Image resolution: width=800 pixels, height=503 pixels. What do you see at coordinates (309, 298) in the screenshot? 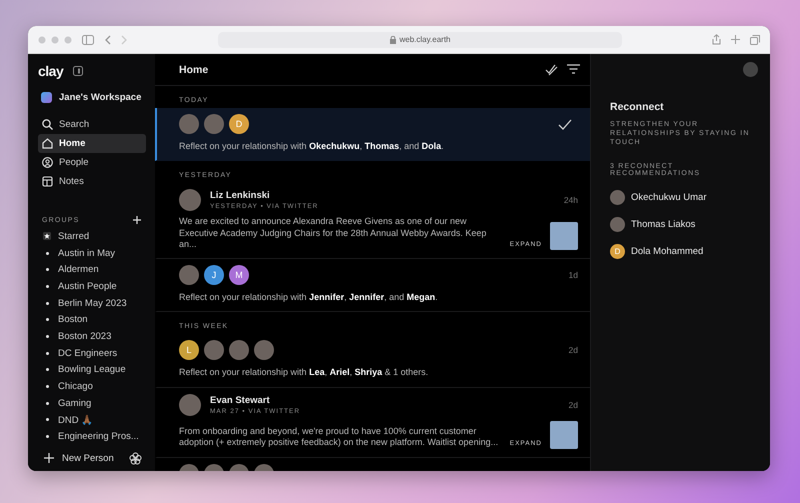
I see `reflect-text: Reflect on your relationship with Jennifer, Jennifer, and Megan.` at bounding box center [309, 298].